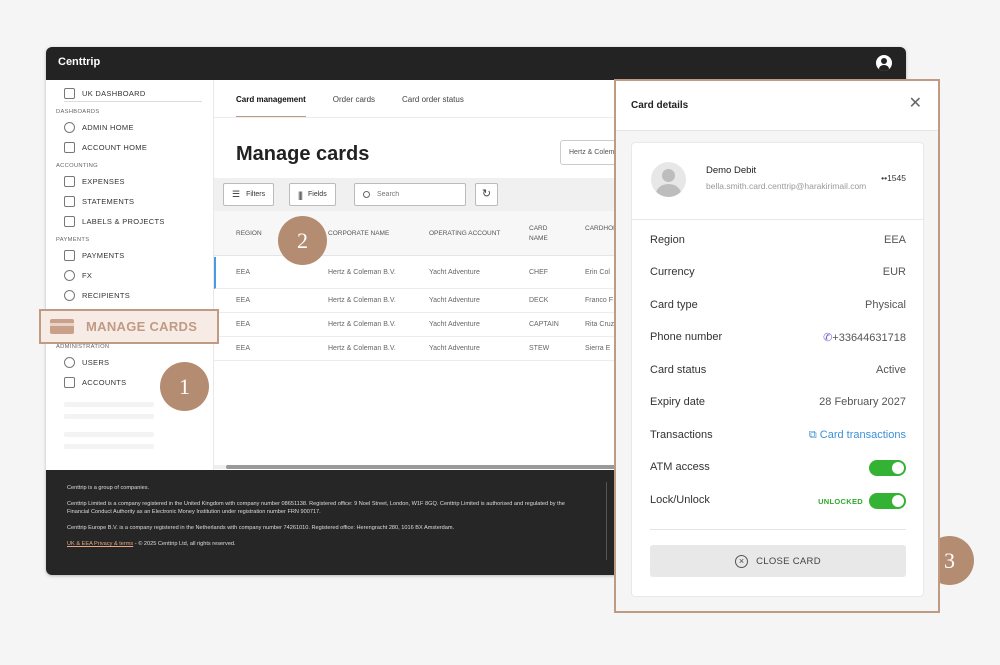 This screenshot has width=1000, height=665. Describe the element at coordinates (79, 62) in the screenshot. I see `brand-logo: Centtrip` at that location.